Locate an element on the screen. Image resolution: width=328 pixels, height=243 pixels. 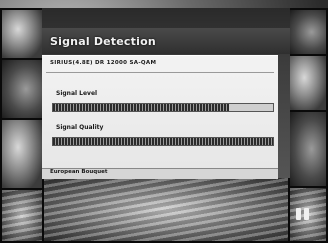
pause-icon is located at coordinates (303, 214).